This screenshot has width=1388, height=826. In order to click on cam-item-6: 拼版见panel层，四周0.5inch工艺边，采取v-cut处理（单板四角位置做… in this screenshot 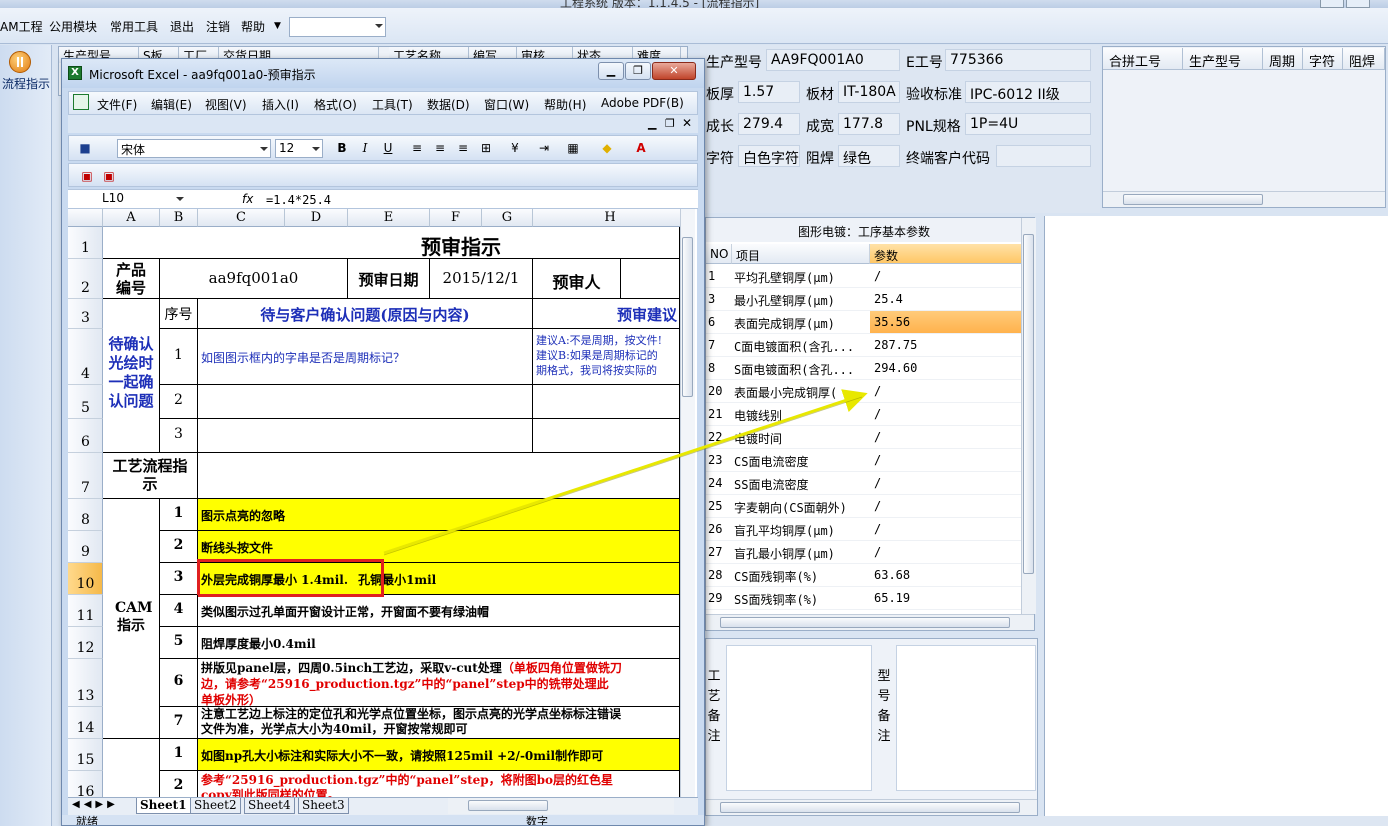, I will do `click(439, 683)`.